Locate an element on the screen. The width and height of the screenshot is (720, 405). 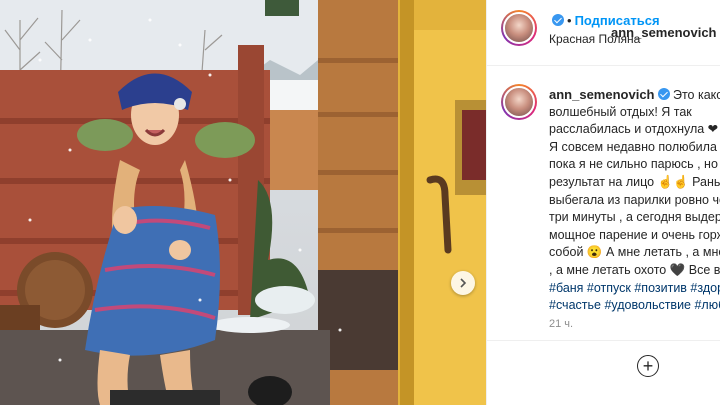
caption-line: , а мне летать охото 🖤 Все в баню! is located at coordinates (634, 269).